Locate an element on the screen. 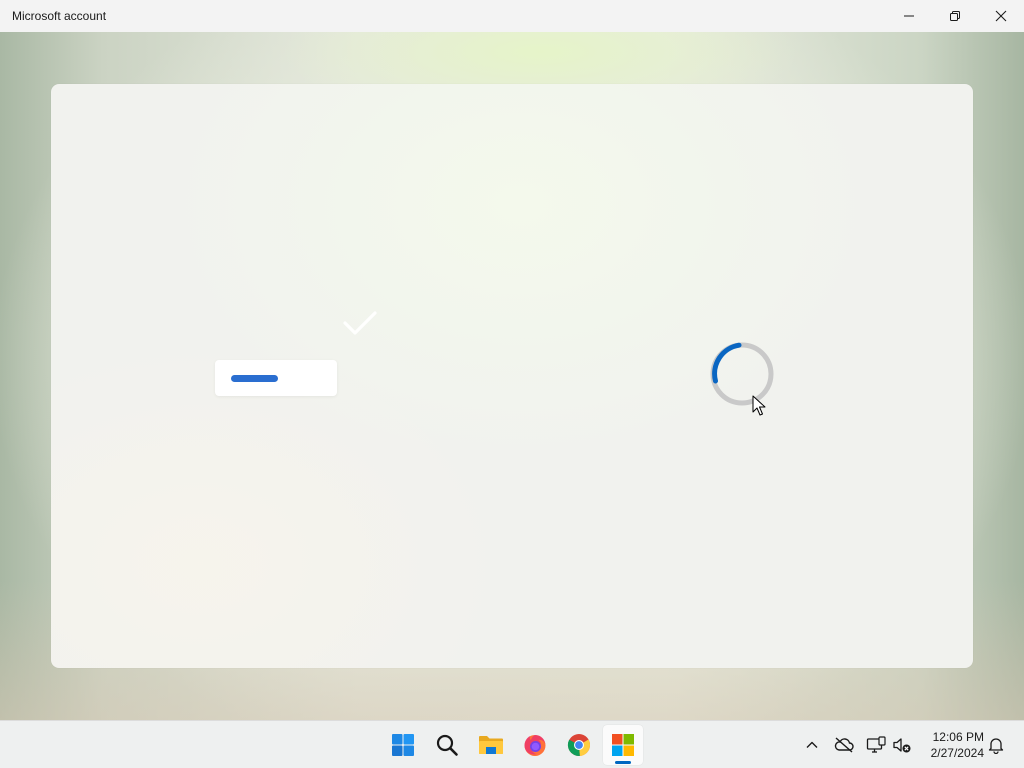 Image resolution: width=1024 pixels, height=768 pixels. chrome-button is located at coordinates (579, 745).